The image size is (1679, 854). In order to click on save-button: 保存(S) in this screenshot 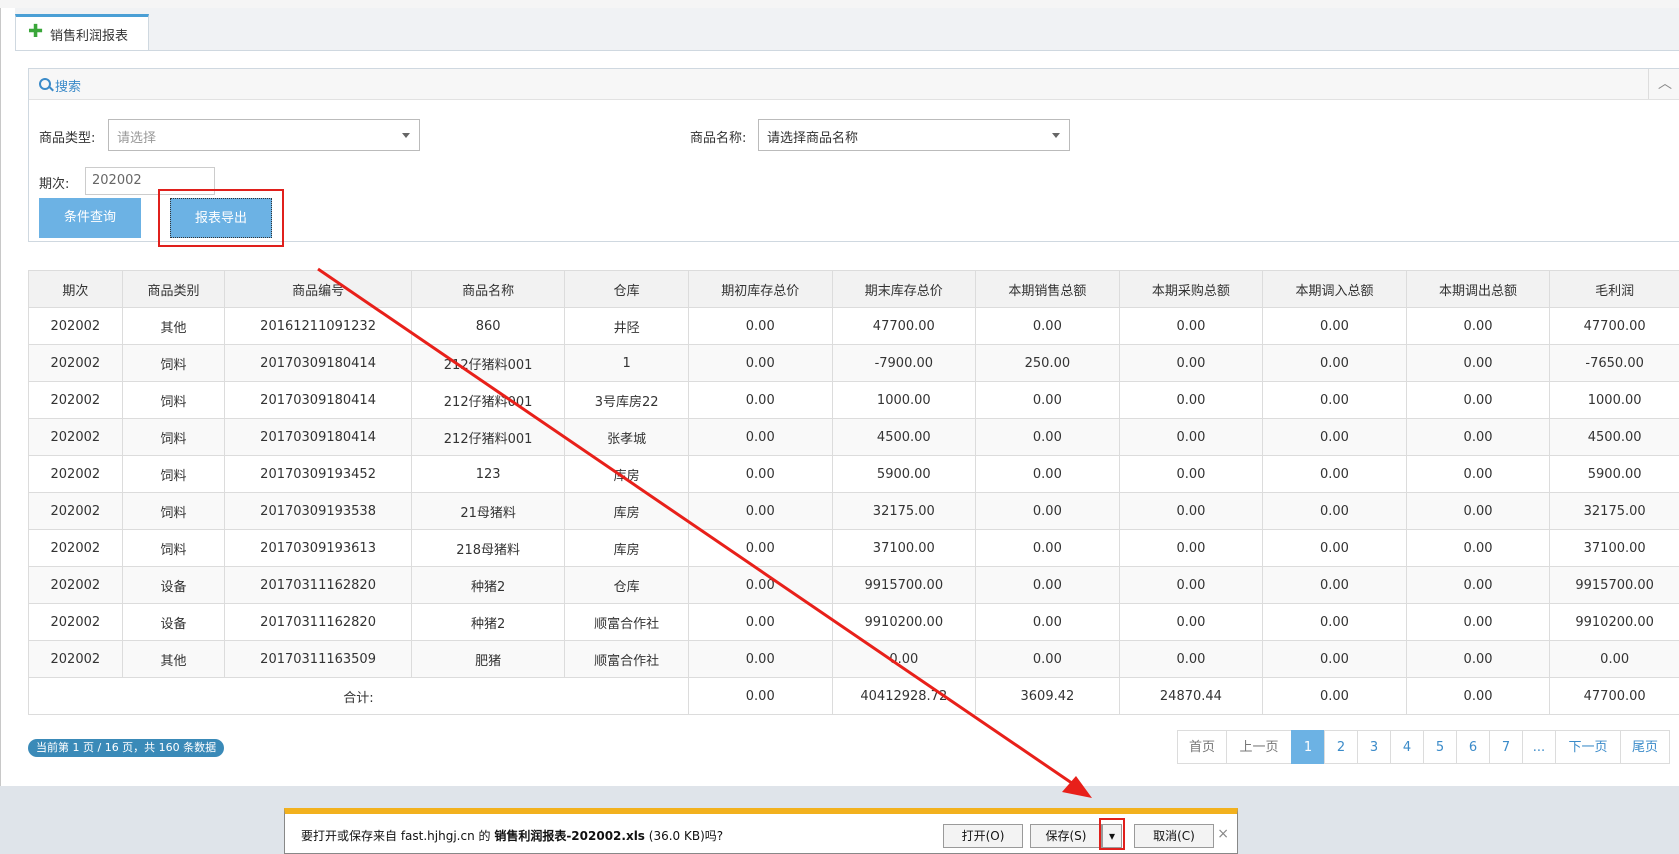, I will do `click(1066, 836)`.